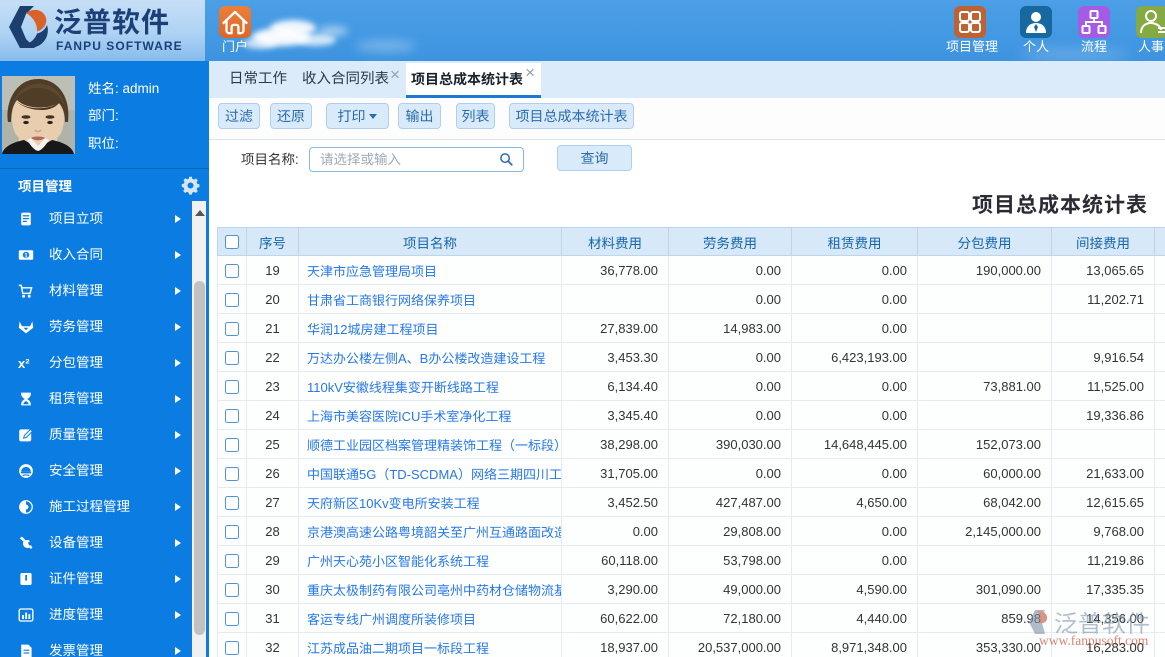  I want to click on svg-text: www.fanpusoft.com, so click(1094, 640).